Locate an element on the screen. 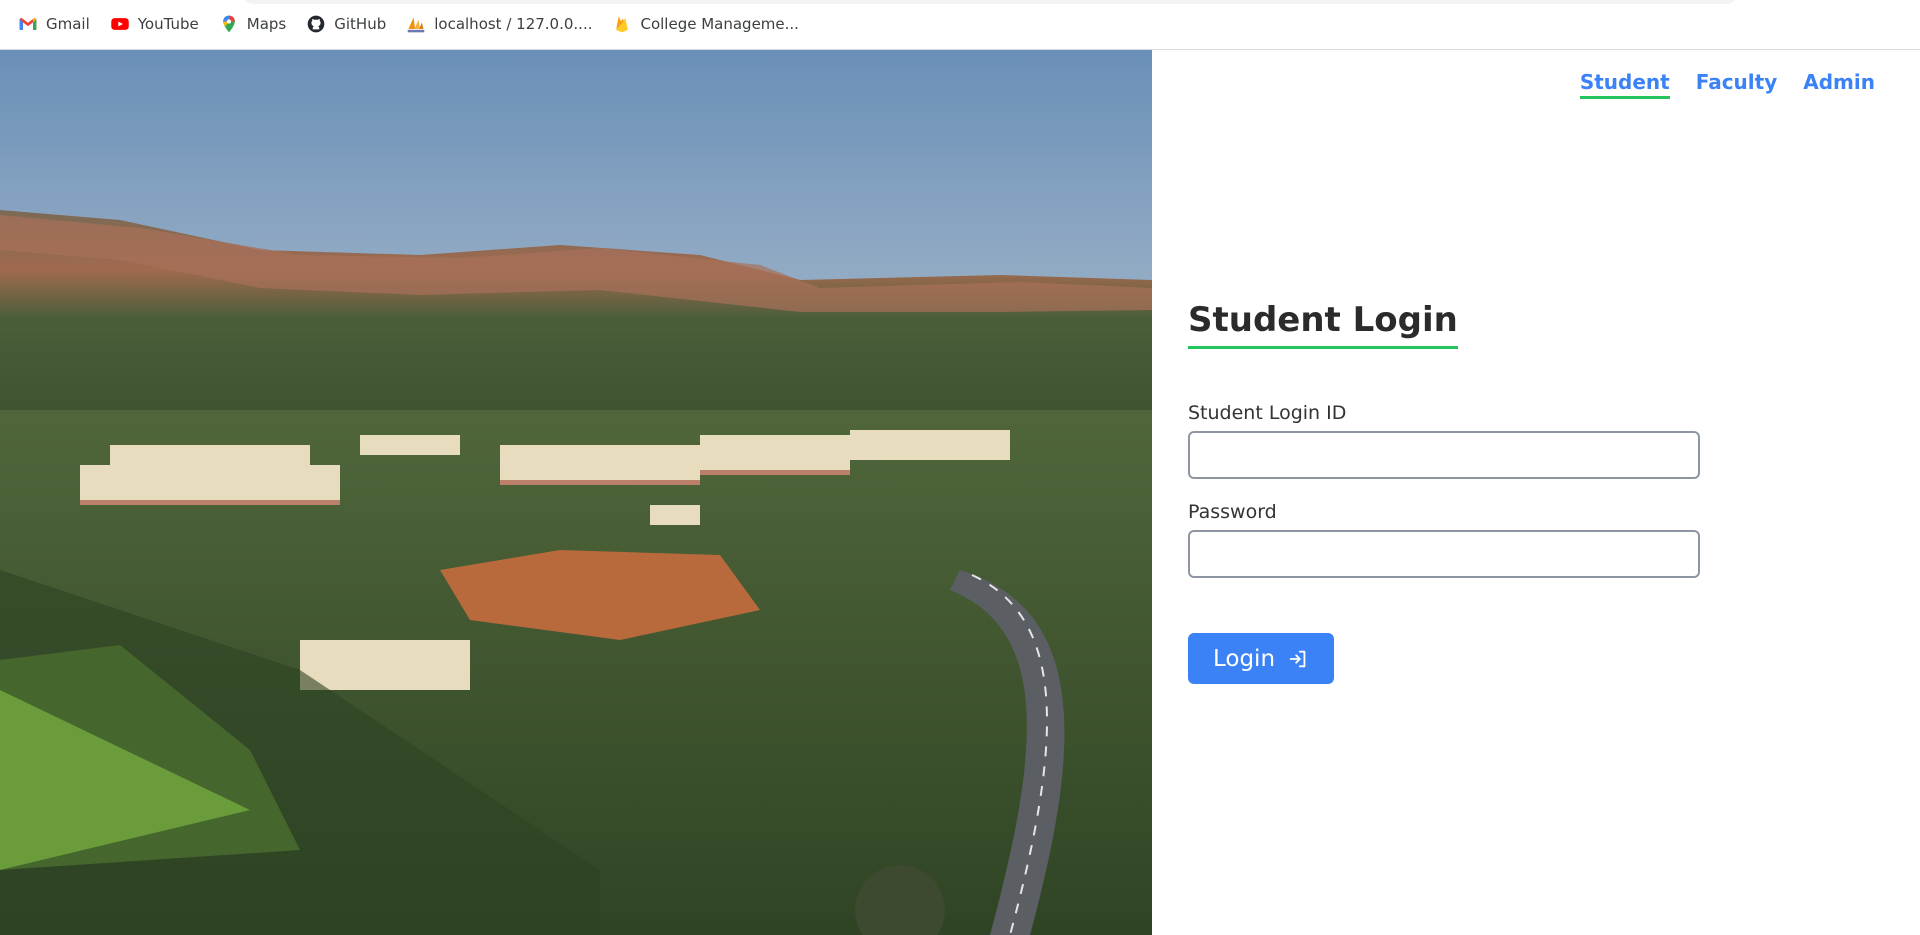 This screenshot has height=935, width=1920. tab-faculty: Faculty is located at coordinates (1737, 84).